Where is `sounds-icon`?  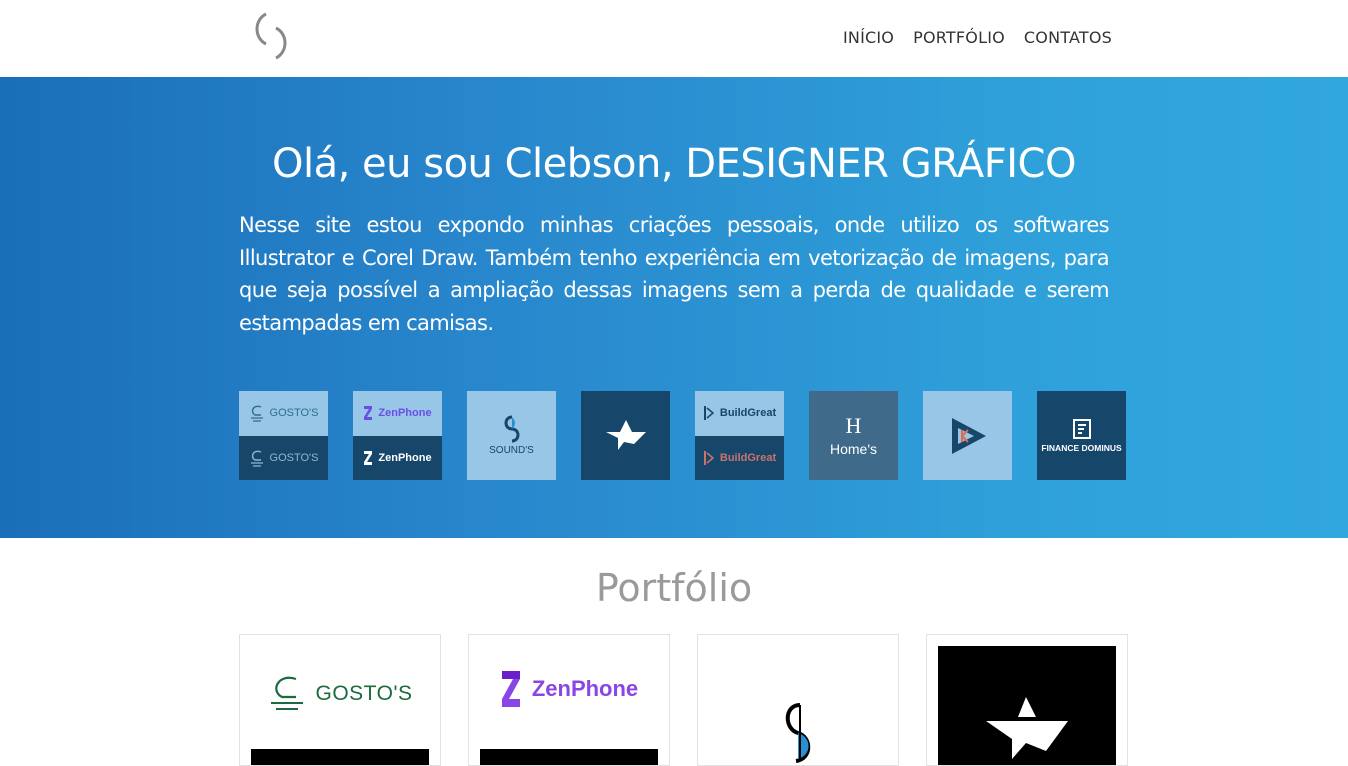
sounds-icon is located at coordinates (511, 429).